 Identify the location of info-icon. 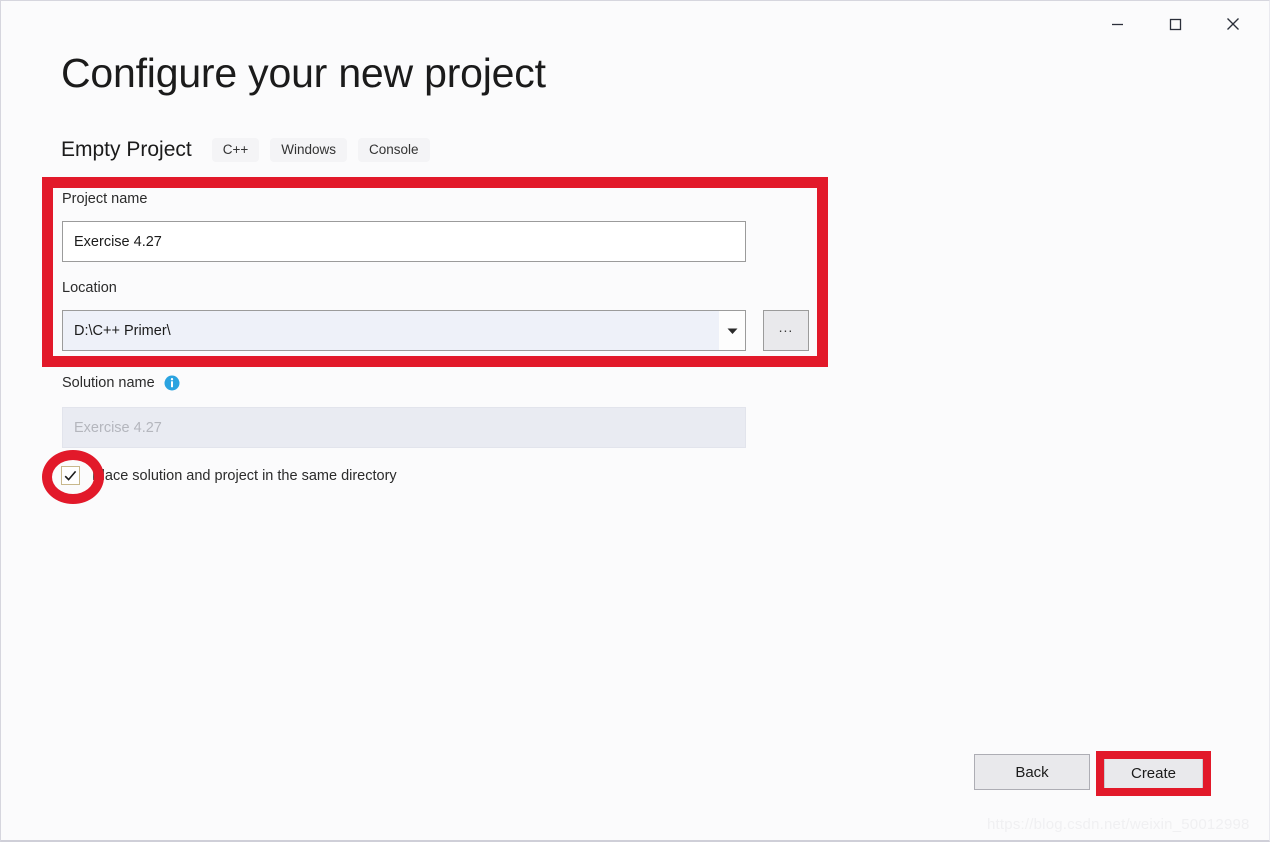
(172, 383).